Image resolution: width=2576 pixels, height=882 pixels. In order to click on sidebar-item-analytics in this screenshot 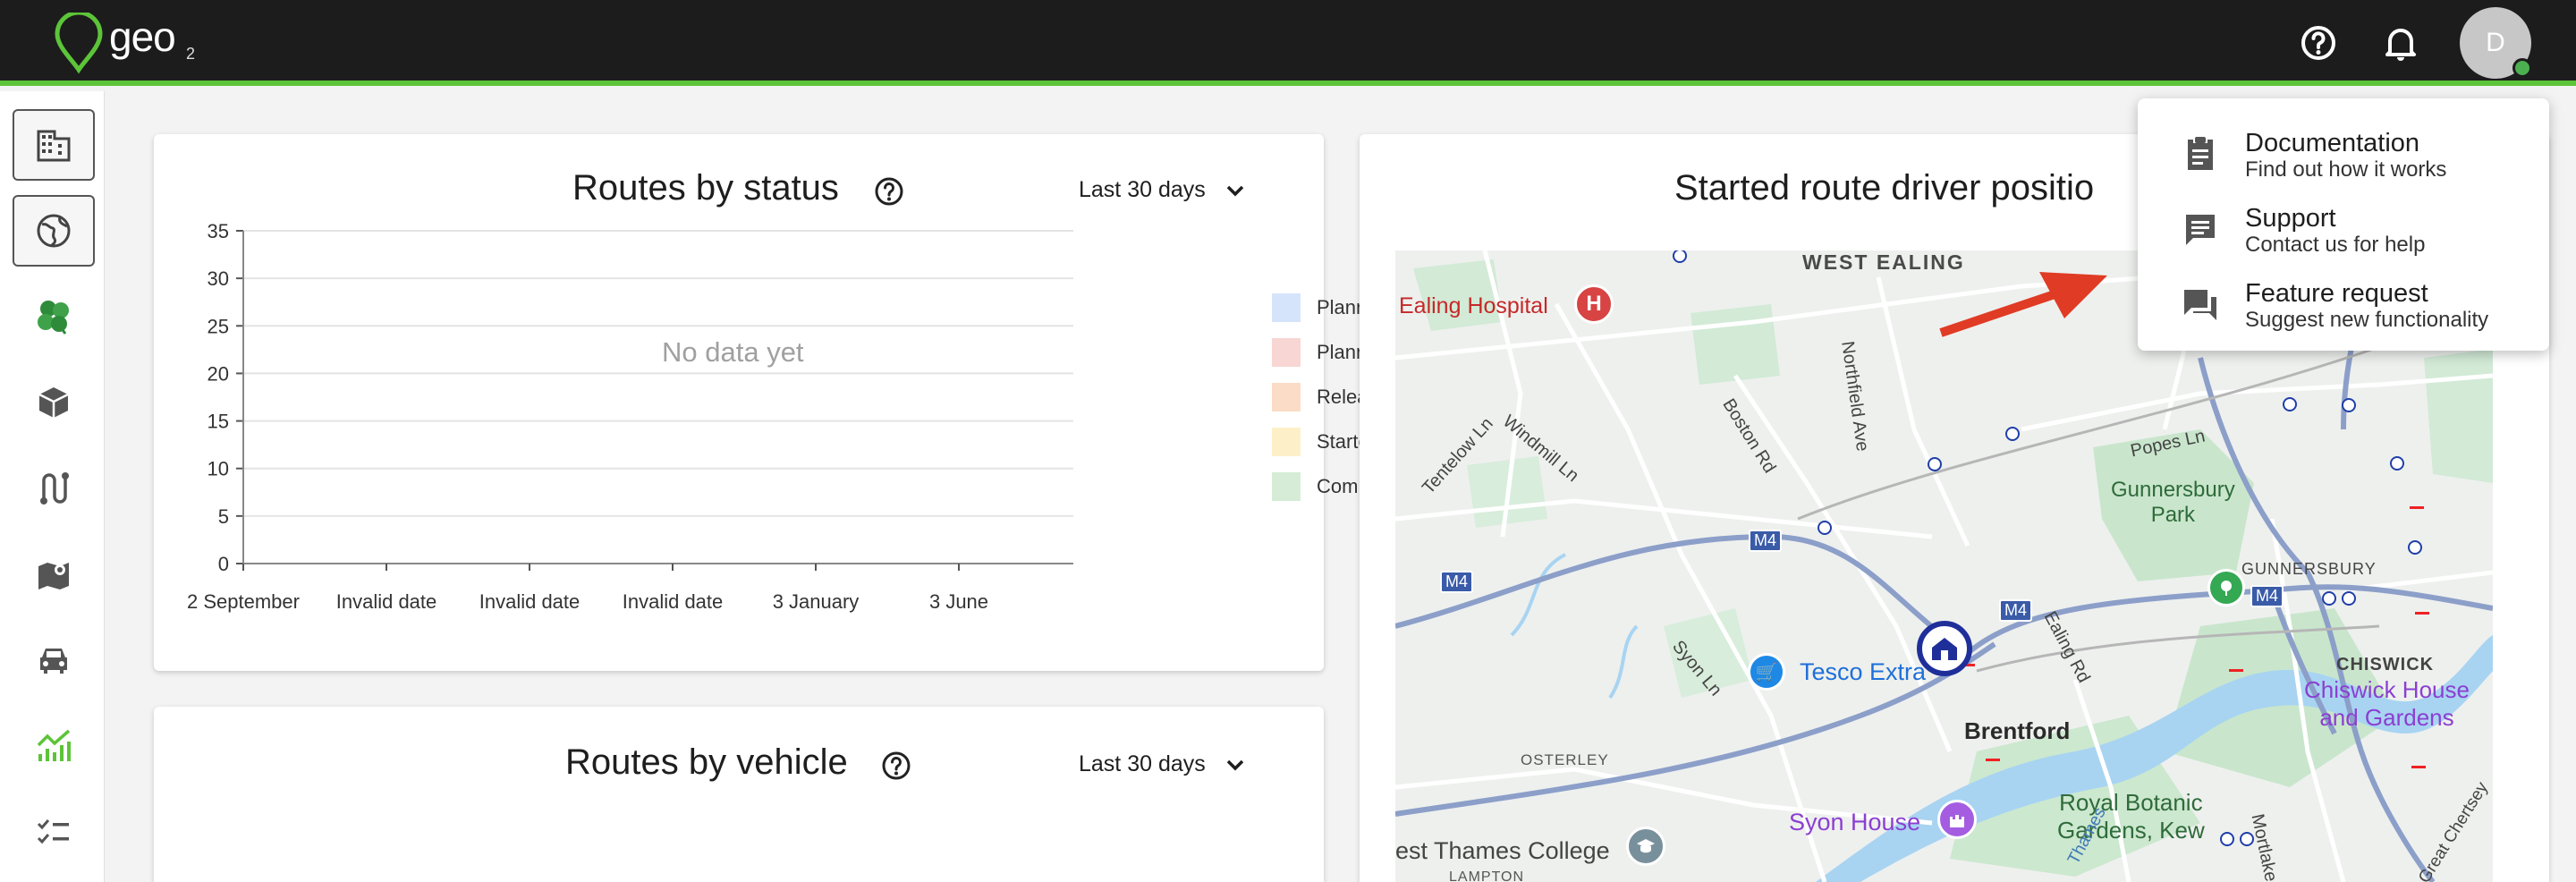, I will do `click(54, 746)`.